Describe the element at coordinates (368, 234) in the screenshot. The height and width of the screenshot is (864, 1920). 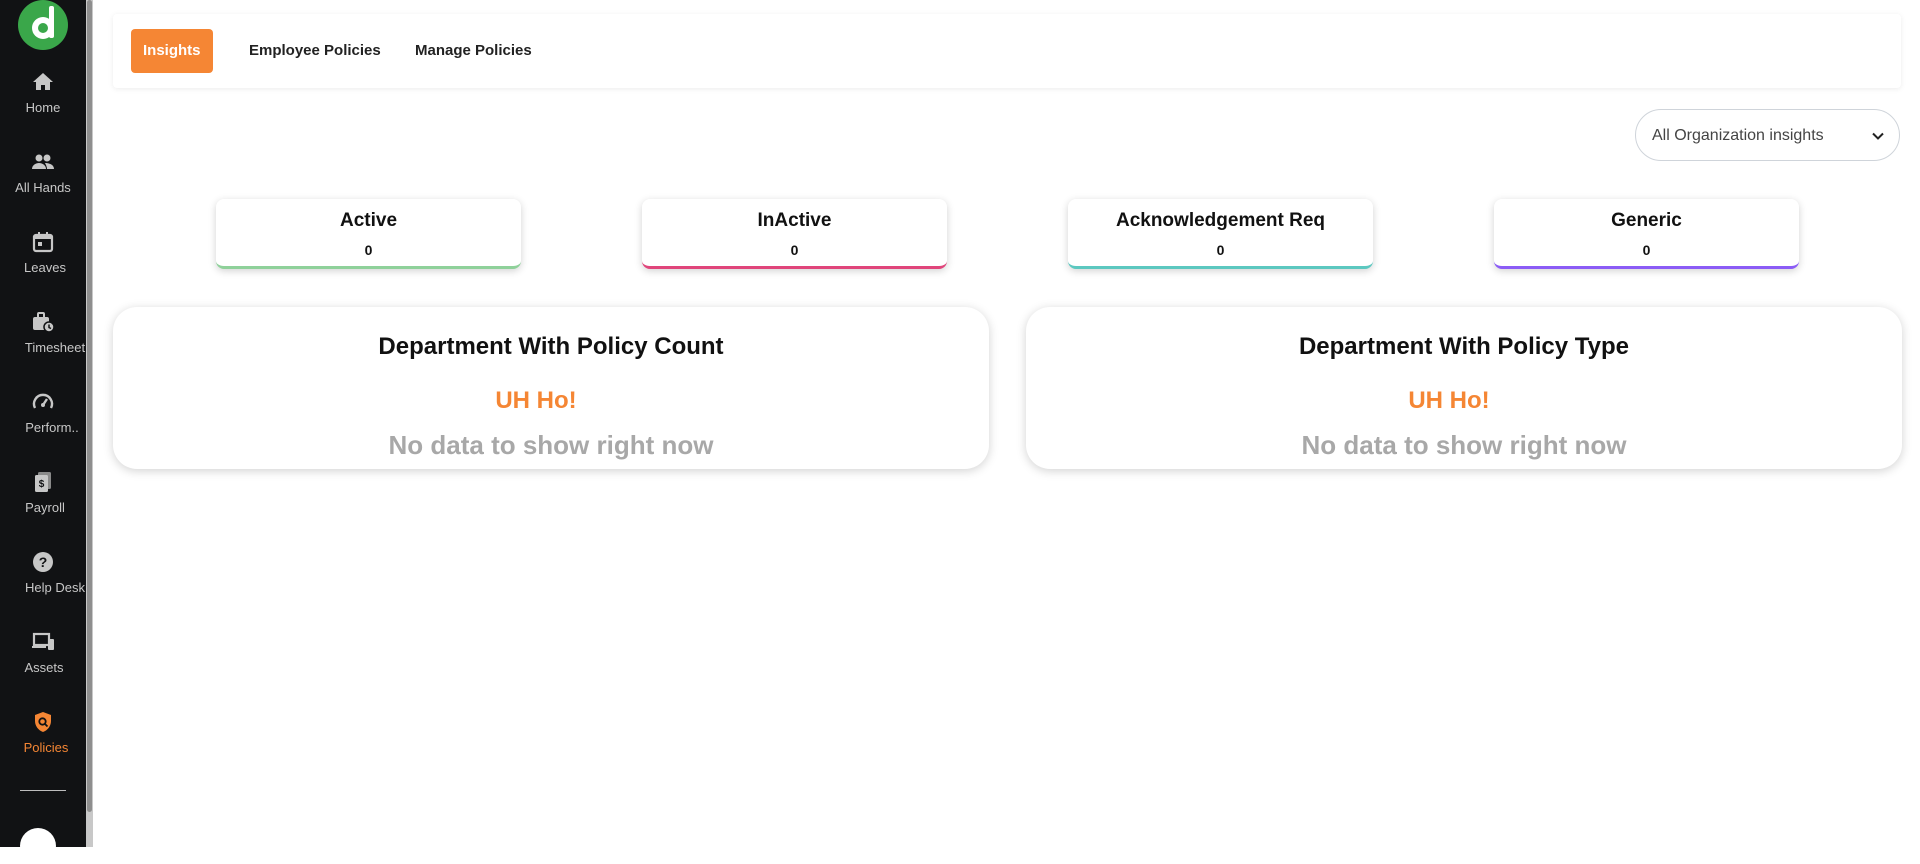
I see `stat-card-active: Active 0` at that location.